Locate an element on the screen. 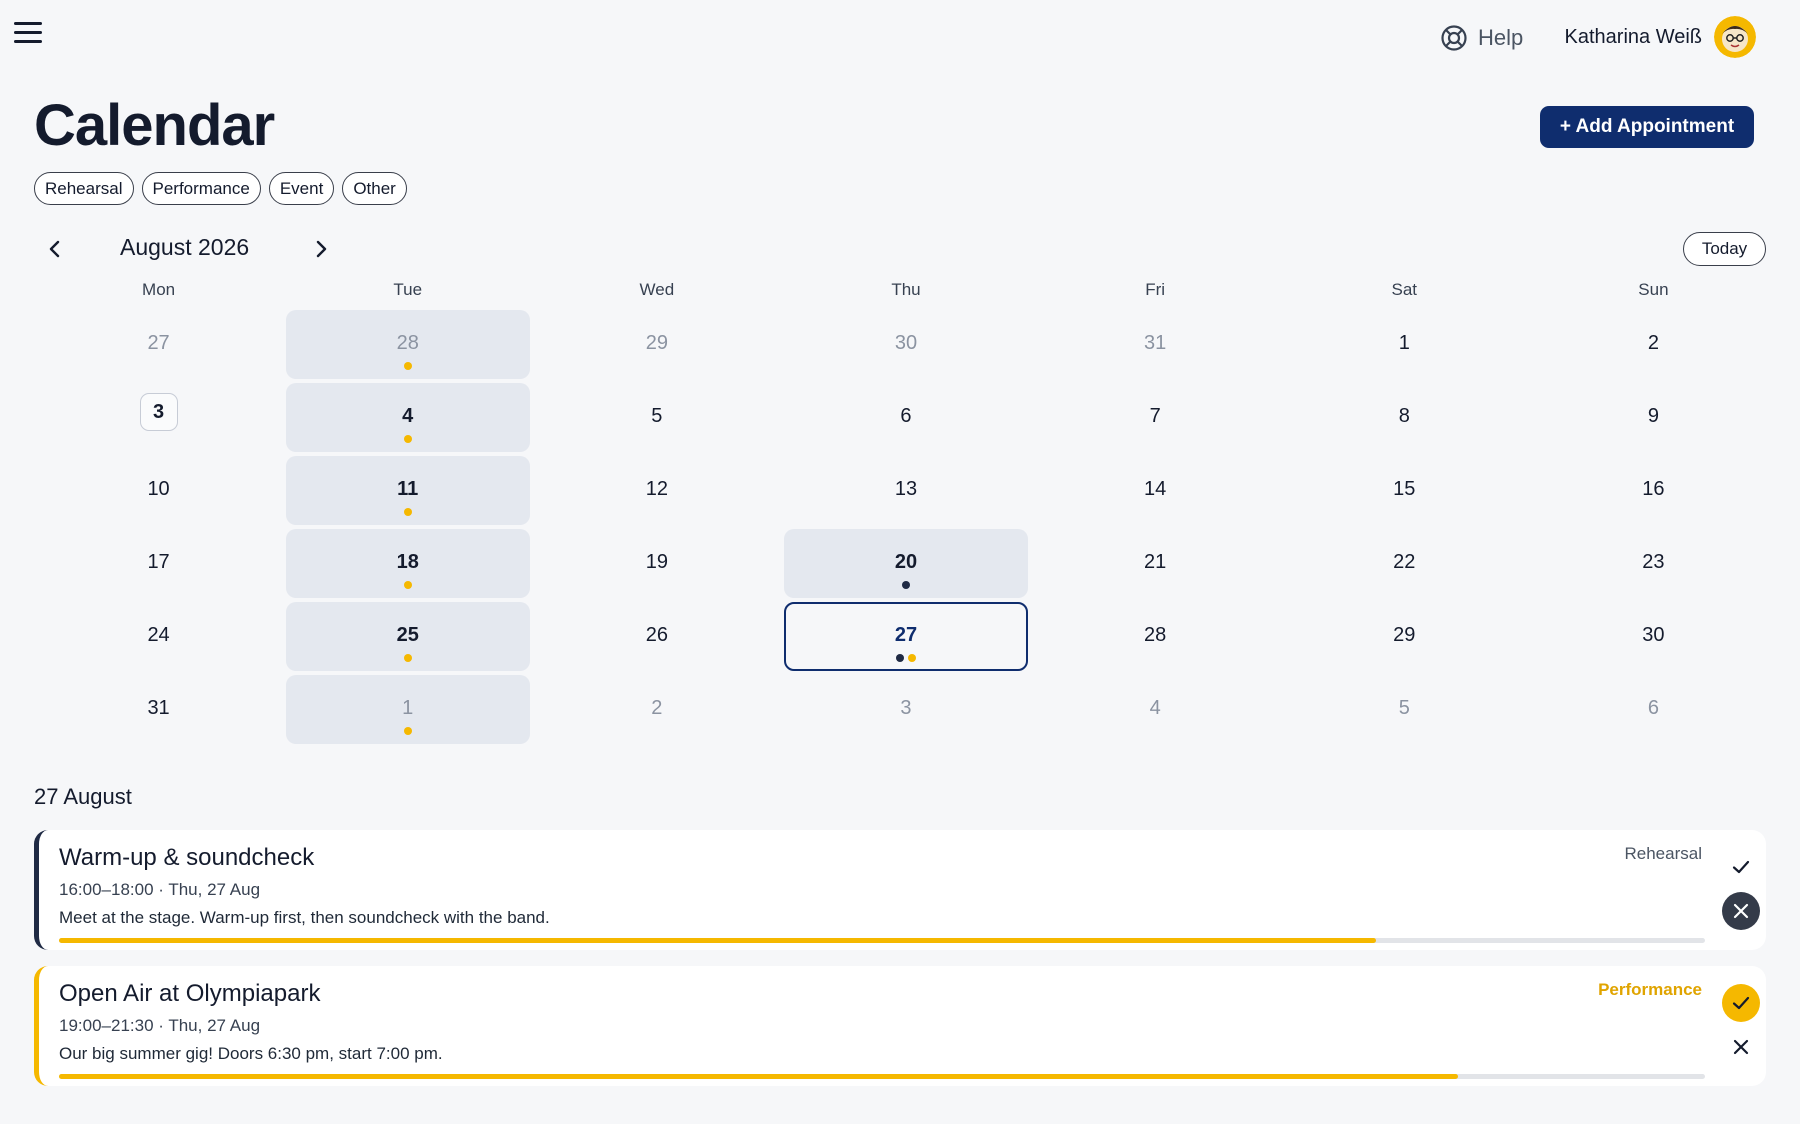  calendar-day: 24 is located at coordinates (158, 636).